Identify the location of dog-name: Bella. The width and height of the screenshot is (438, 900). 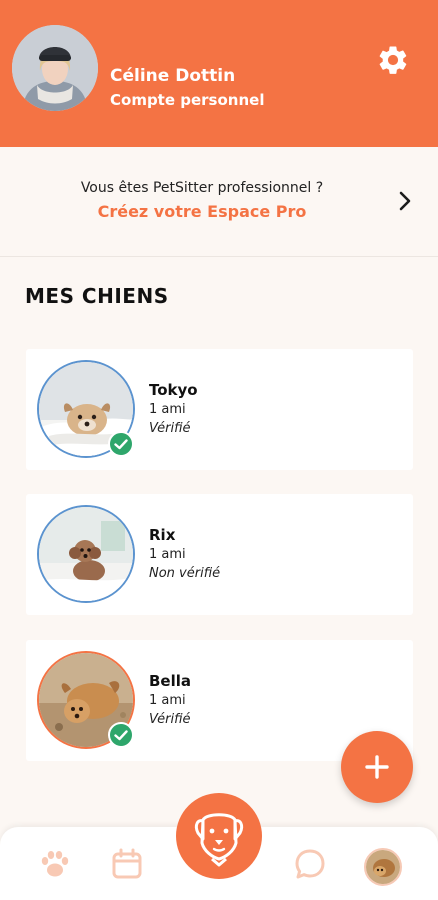
(170, 681).